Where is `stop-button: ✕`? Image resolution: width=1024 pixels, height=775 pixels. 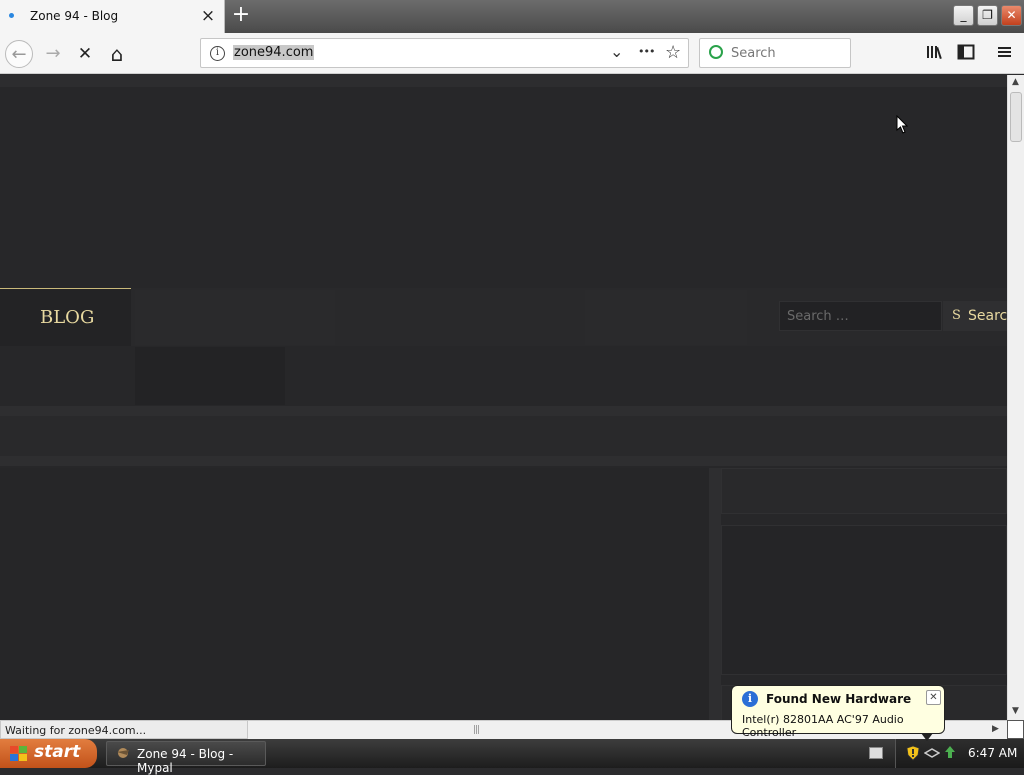
stop-button: ✕ is located at coordinates (85, 54).